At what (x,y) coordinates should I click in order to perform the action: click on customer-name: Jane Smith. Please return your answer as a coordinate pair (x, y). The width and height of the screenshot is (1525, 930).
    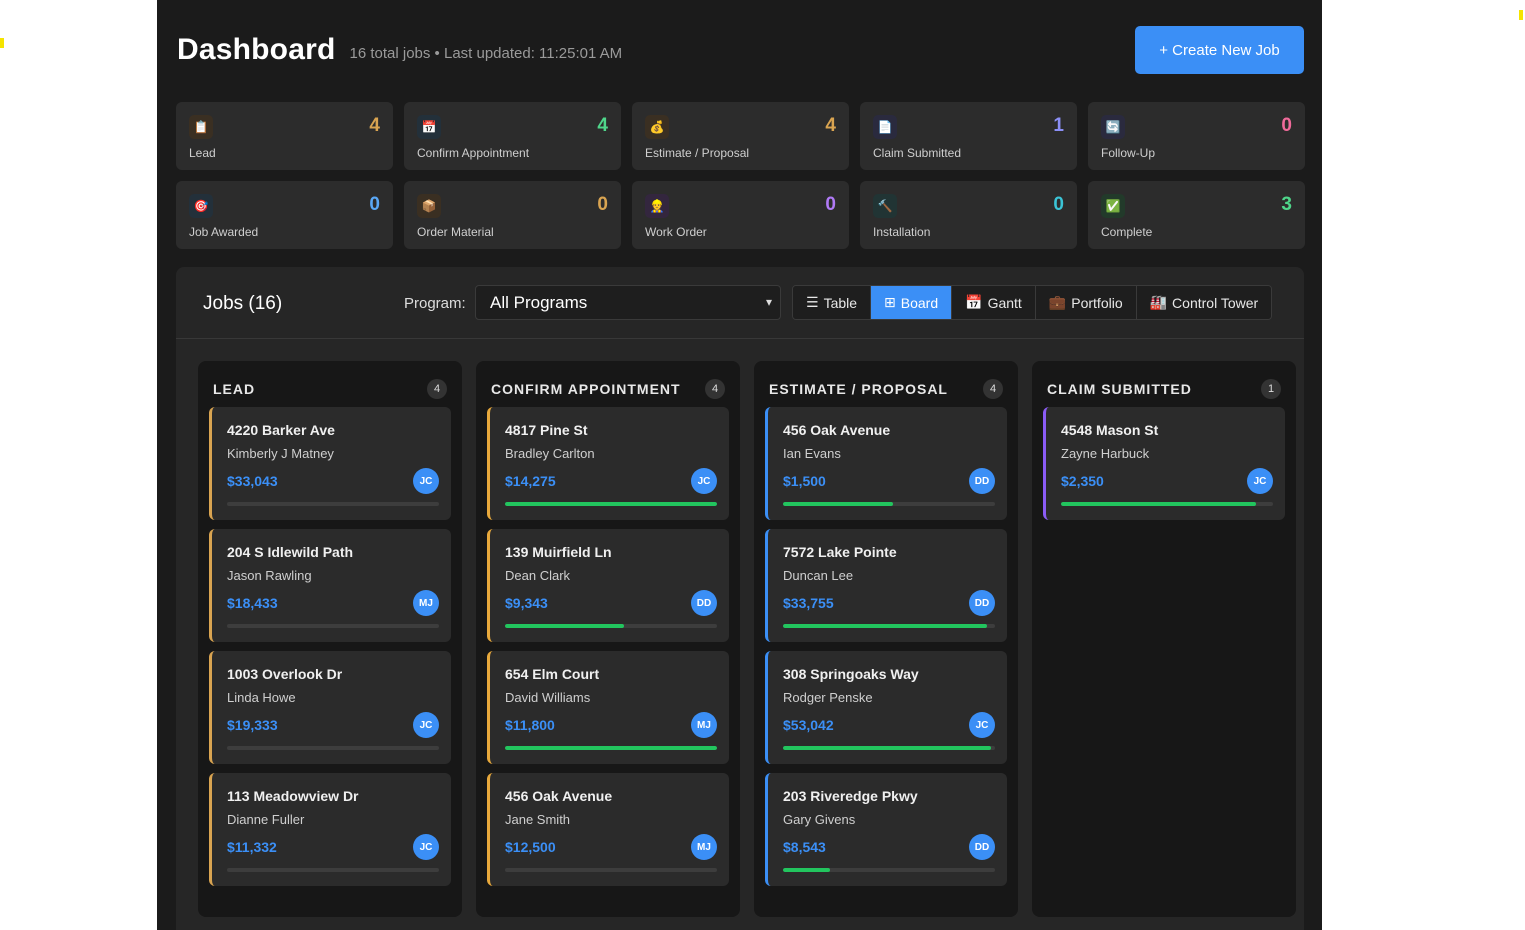
    Looking at the image, I should click on (538, 819).